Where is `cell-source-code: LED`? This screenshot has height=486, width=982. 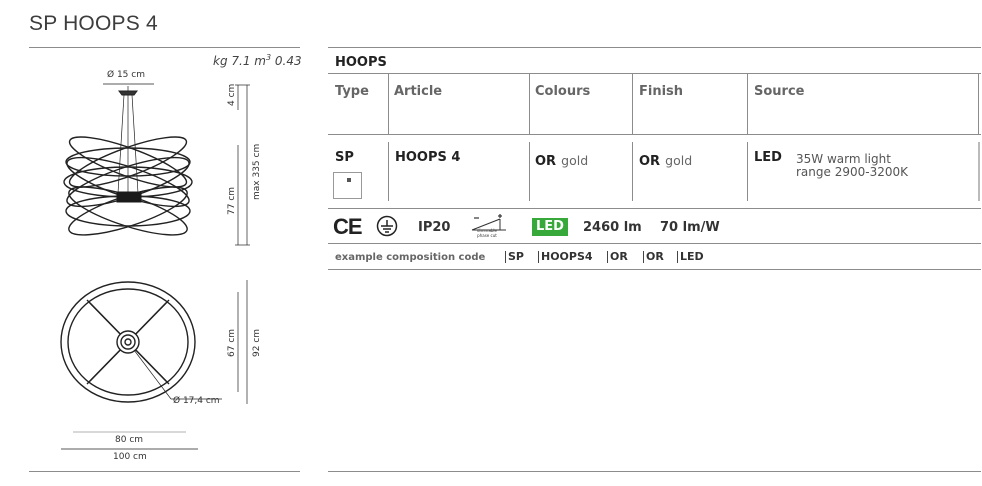 cell-source-code: LED is located at coordinates (768, 157).